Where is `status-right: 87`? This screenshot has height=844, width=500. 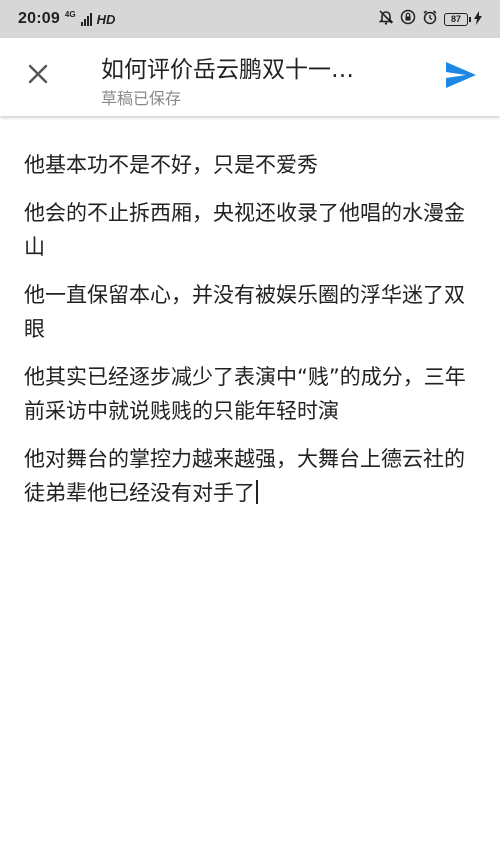
status-right: 87 is located at coordinates (430, 19).